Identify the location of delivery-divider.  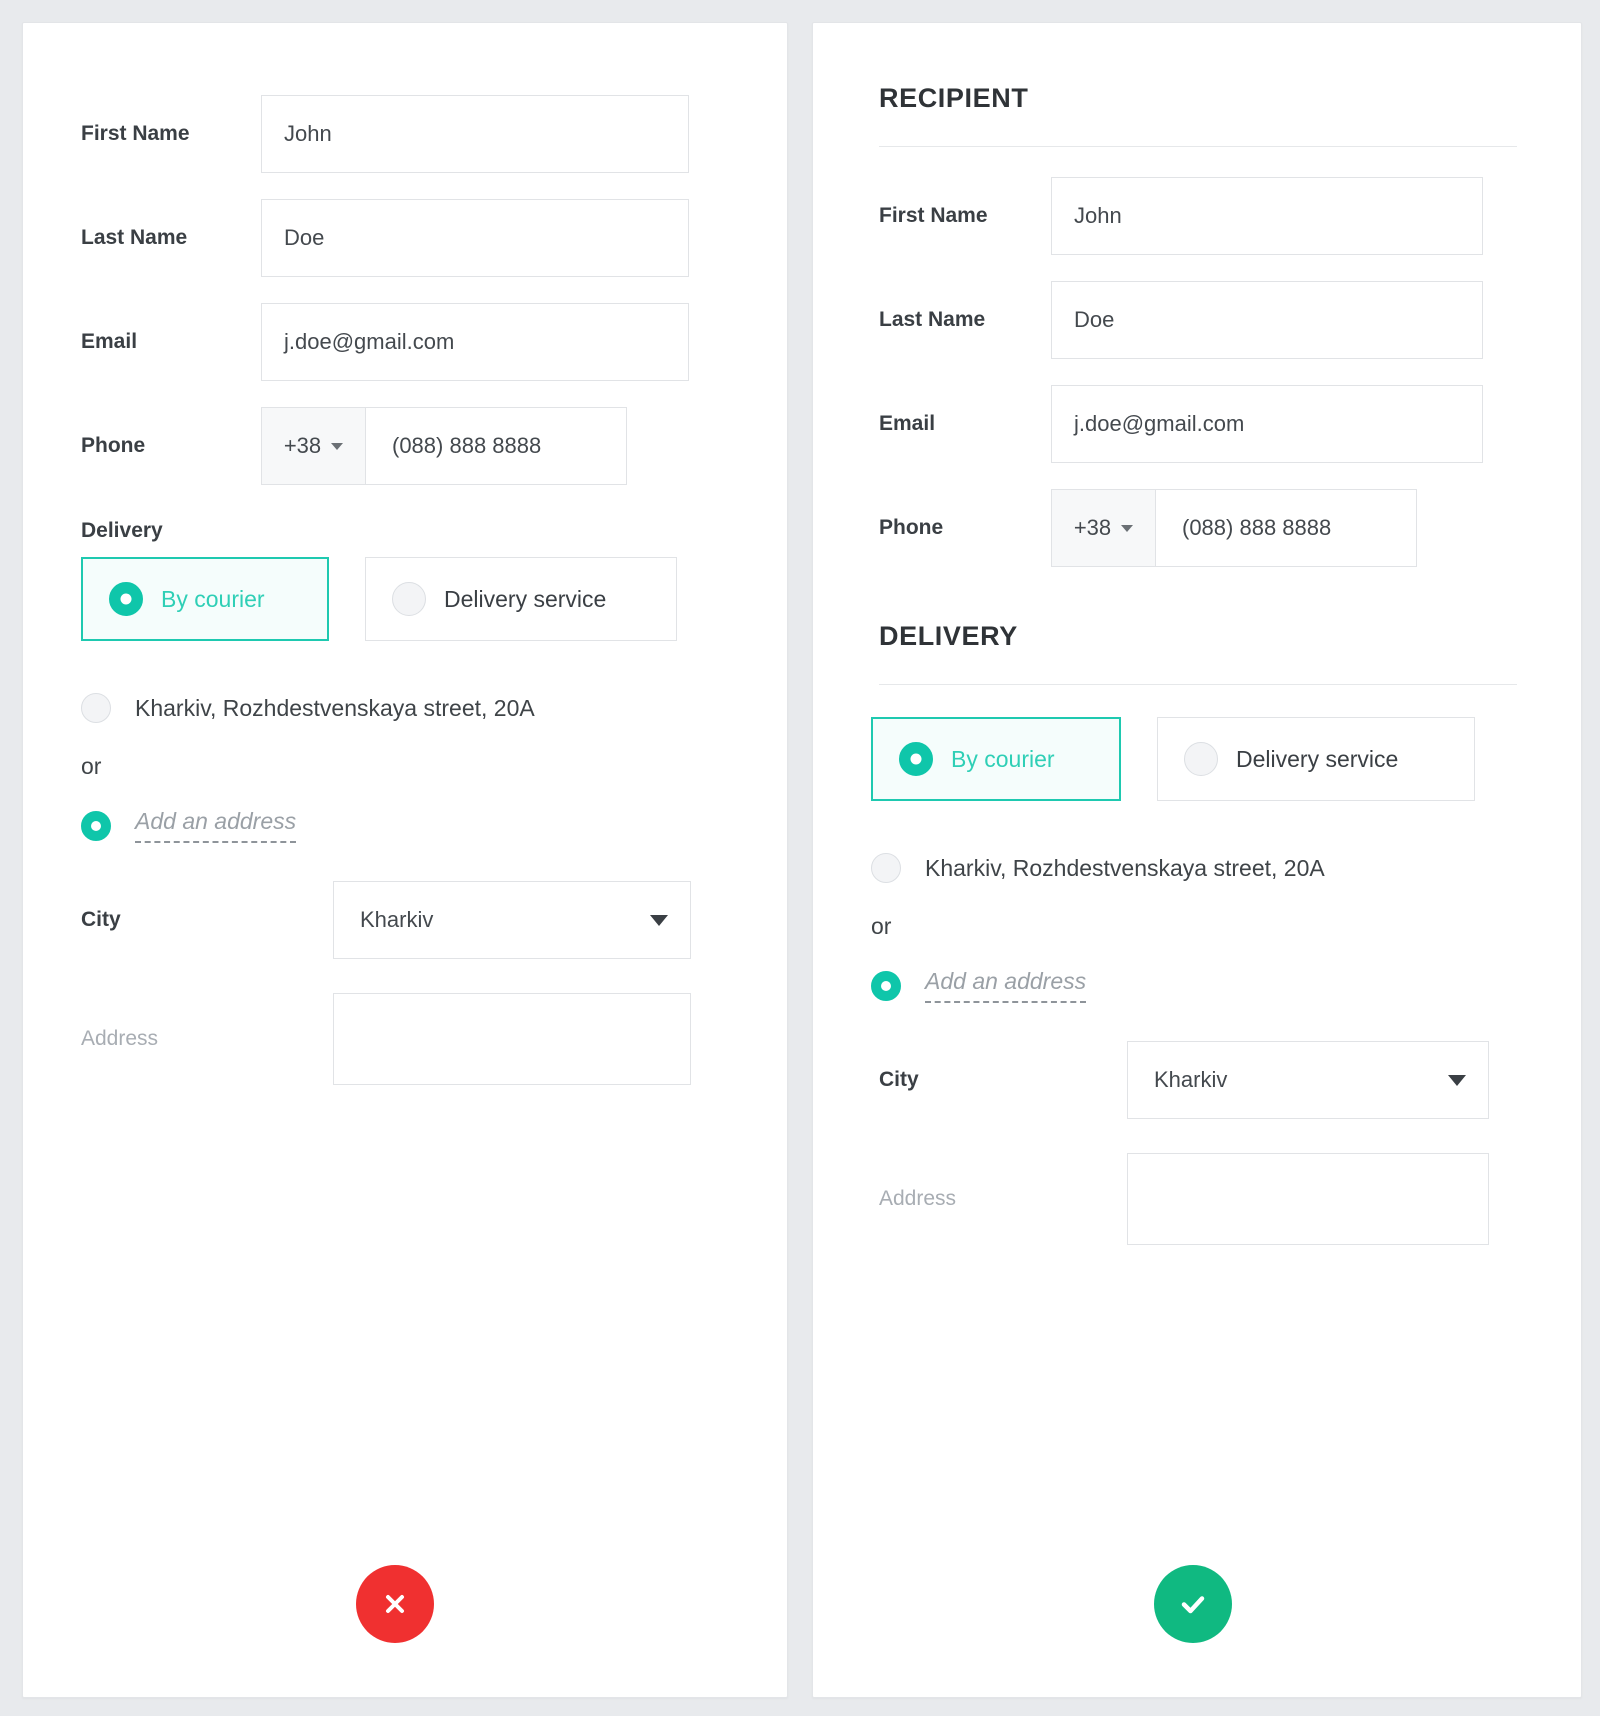
(1198, 684).